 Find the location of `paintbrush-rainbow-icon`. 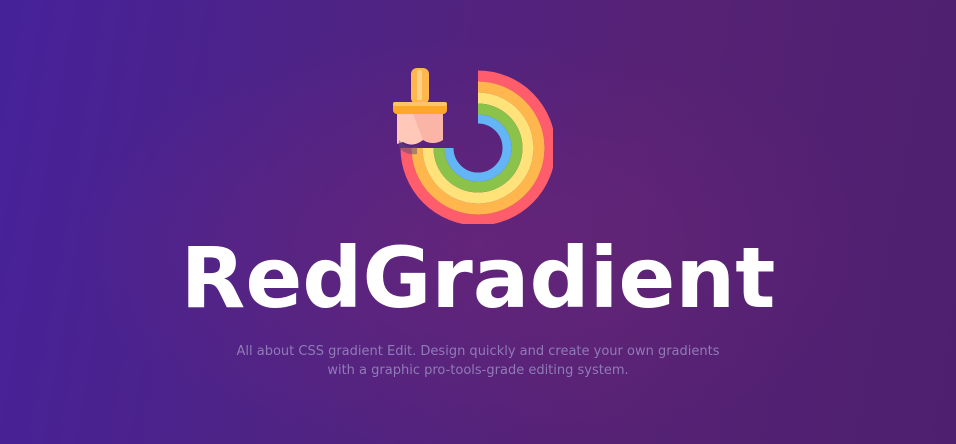

paintbrush-rainbow-icon is located at coordinates (469, 145).